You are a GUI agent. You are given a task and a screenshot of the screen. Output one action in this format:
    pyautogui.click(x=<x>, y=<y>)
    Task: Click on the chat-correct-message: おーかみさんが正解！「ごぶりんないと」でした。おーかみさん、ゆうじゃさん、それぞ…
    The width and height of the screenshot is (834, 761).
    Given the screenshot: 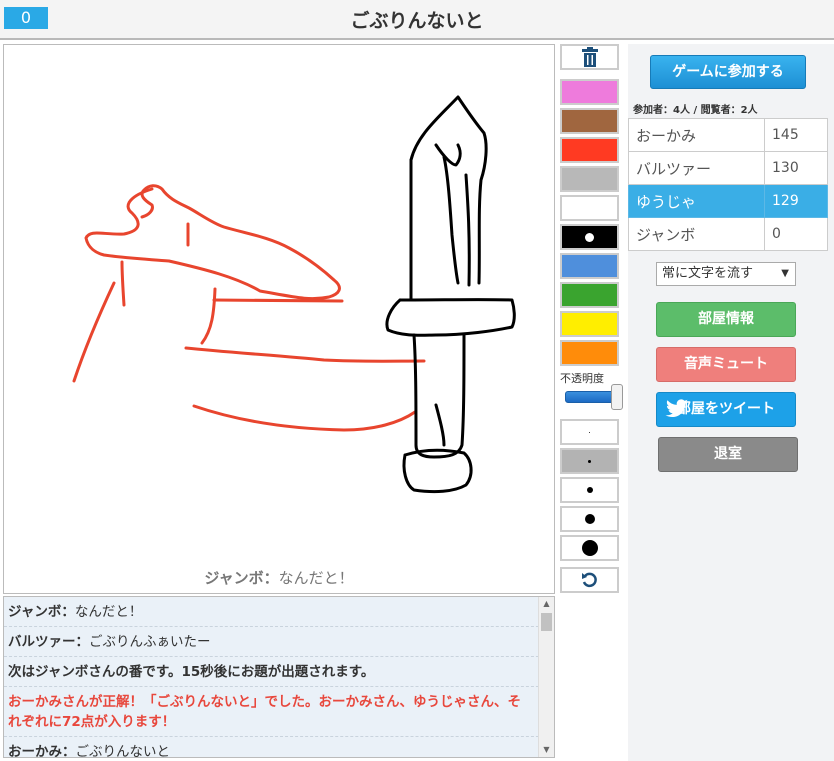 What is the action you would take?
    pyautogui.click(x=279, y=712)
    